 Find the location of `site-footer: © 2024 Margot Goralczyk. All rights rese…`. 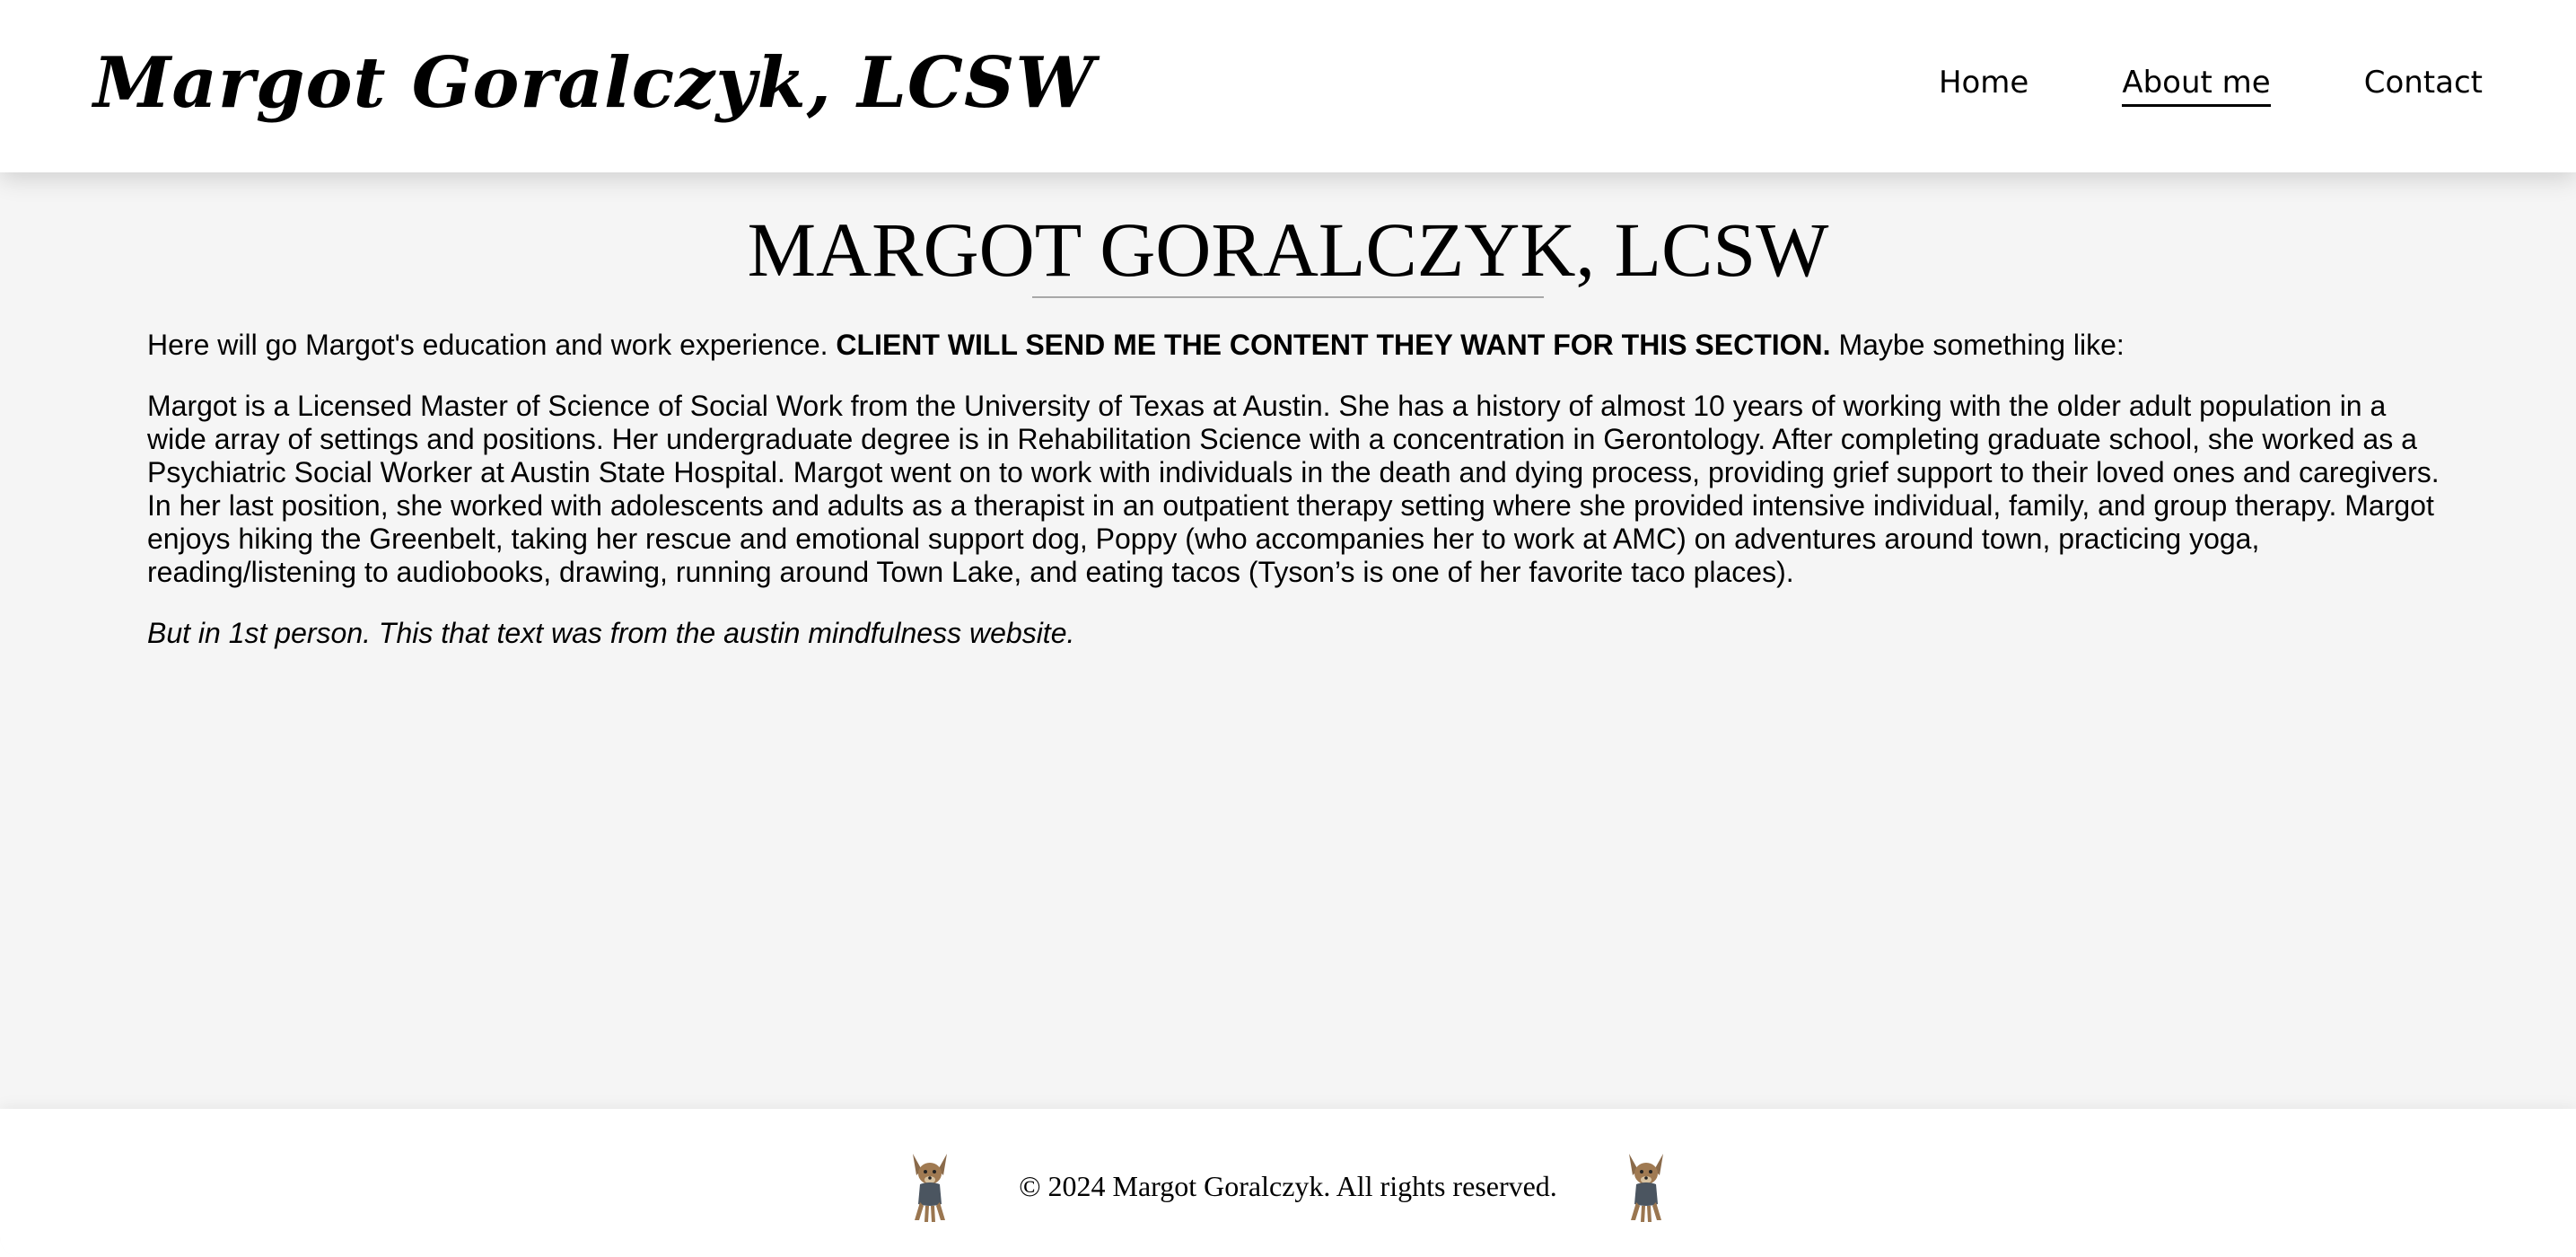

site-footer: © 2024 Margot Goralczyk. All rights rese… is located at coordinates (1288, 1183).